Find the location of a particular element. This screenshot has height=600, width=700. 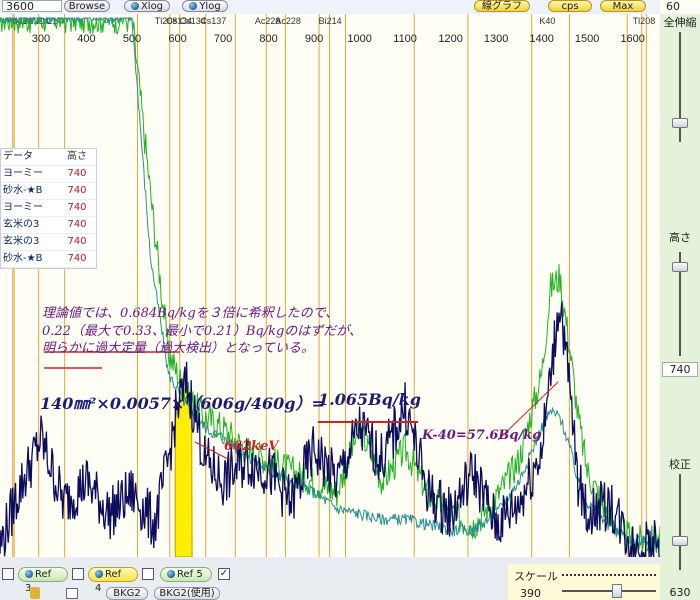

ylog-button: Ylog is located at coordinates (205, 6).